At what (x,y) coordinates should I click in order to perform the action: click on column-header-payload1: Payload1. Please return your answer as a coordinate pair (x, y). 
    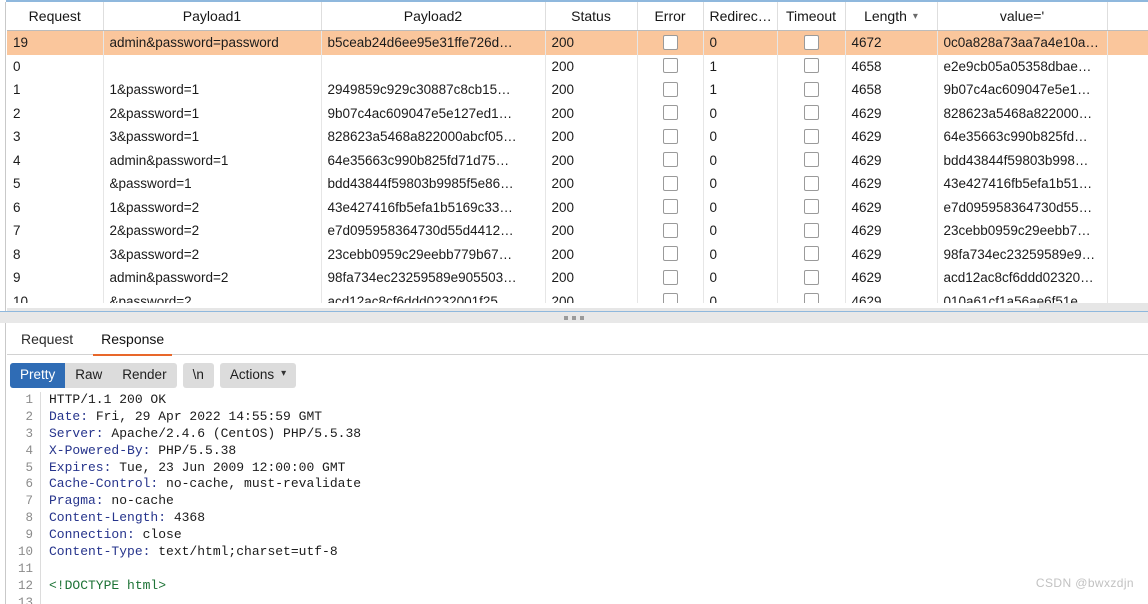
    Looking at the image, I should click on (212, 16).